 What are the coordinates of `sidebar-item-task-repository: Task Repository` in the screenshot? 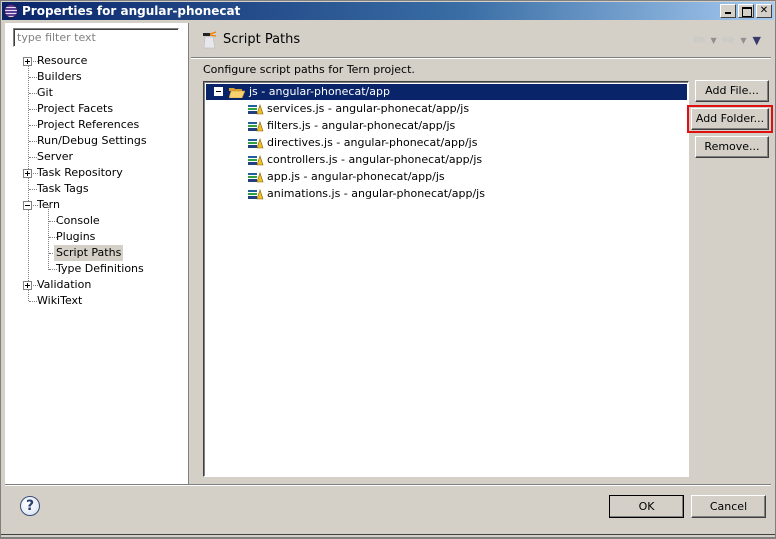 It's located at (96, 173).